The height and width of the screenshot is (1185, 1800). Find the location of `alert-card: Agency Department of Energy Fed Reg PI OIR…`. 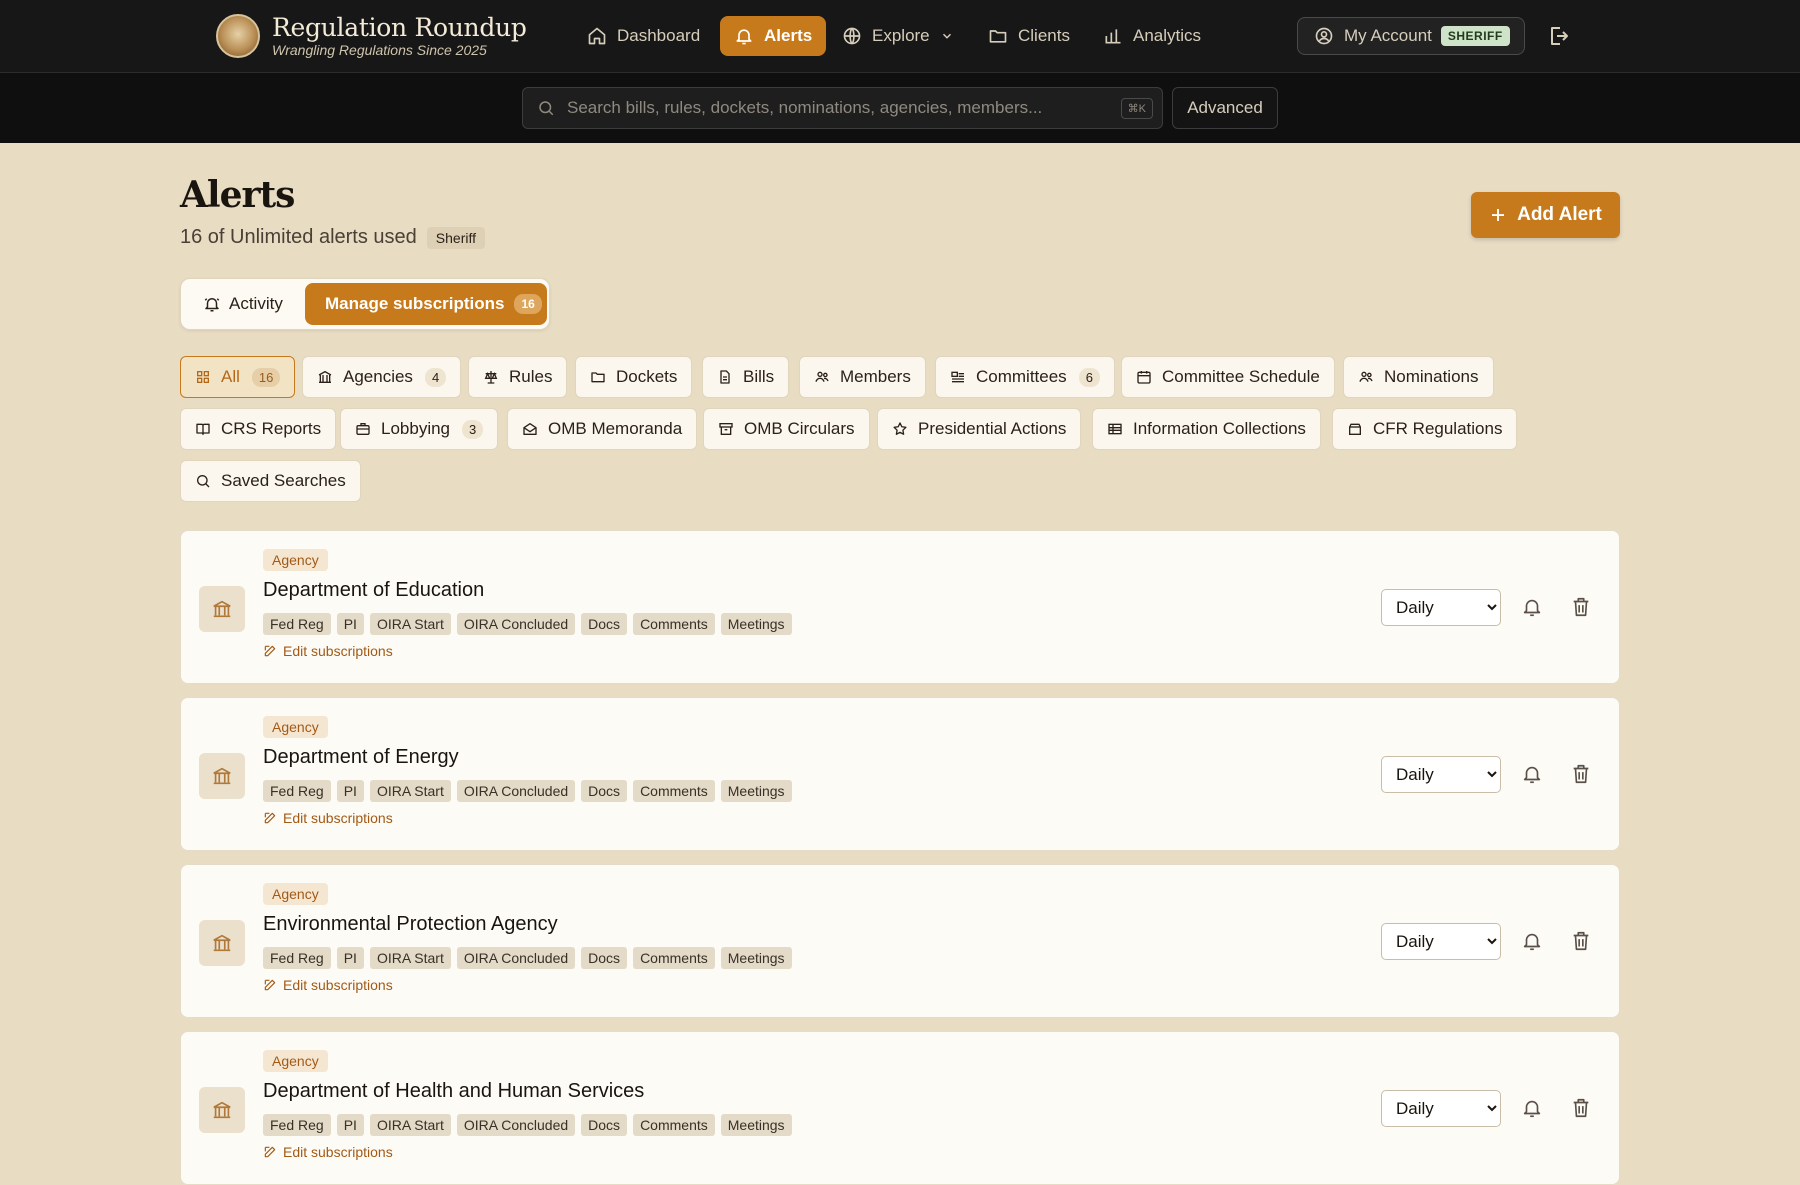

alert-card: Agency Department of Energy Fed Reg PI OIR… is located at coordinates (900, 774).